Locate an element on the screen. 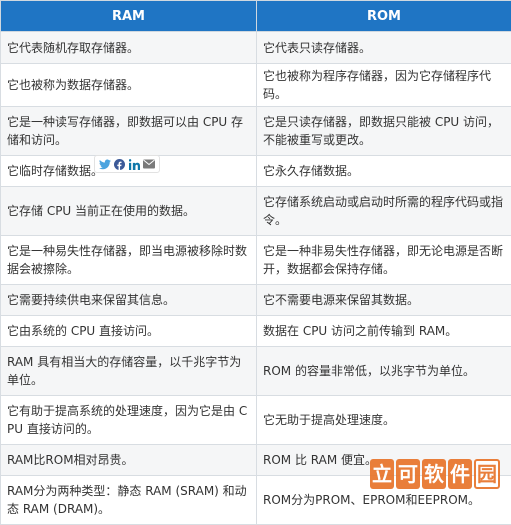  rom-cell: 它是一种非易失性存储器，即无论电源是否断开，数据都会保持存储。 is located at coordinates (384, 260).